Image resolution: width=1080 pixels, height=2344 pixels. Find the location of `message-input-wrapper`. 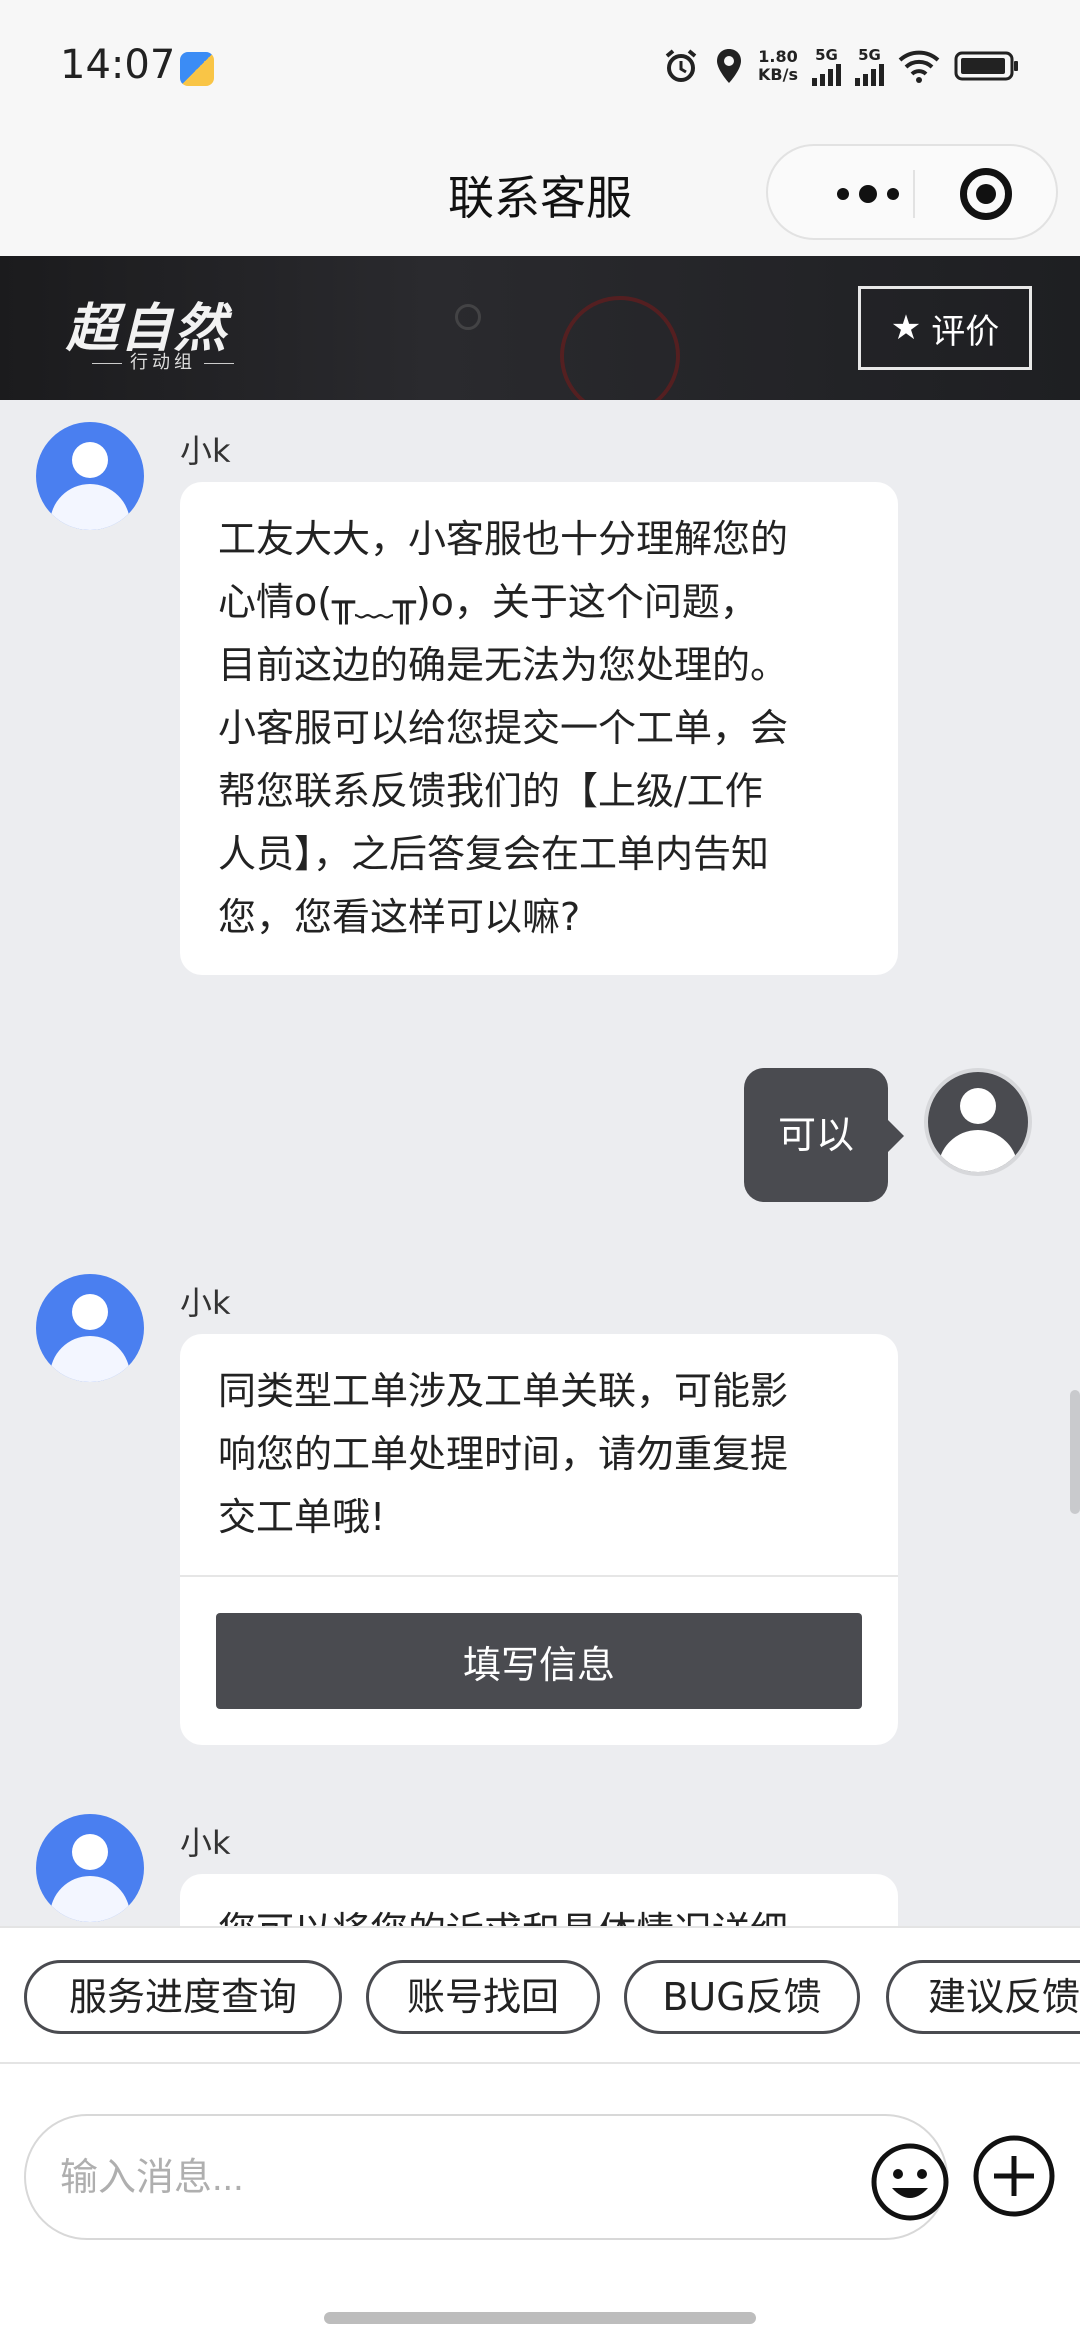

message-input-wrapper is located at coordinates (487, 2177).